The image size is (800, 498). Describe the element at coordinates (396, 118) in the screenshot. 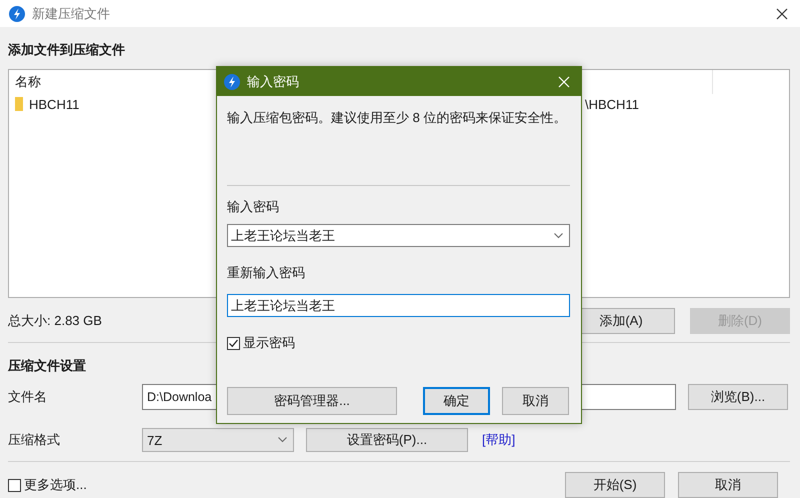

I see `dialog-description: 输入压缩包密码。建议使用至少 8 位的密码来保证安全性。` at that location.